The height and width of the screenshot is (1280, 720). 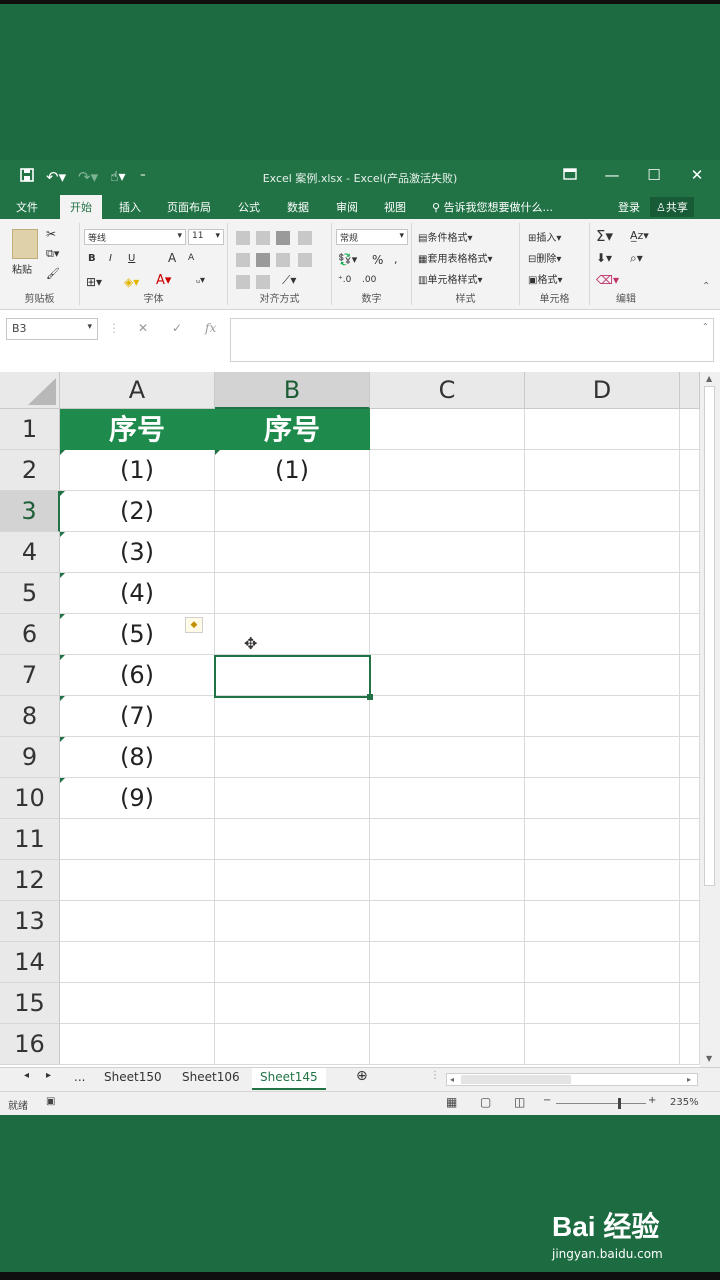 What do you see at coordinates (672, 207) in the screenshot?
I see `share-button: ♙共享` at bounding box center [672, 207].